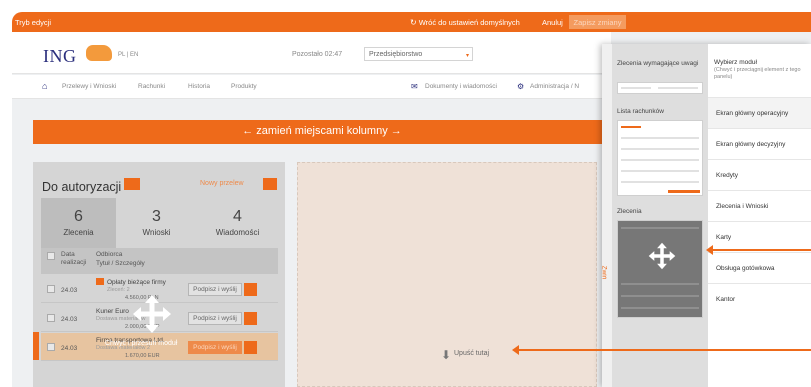 Image resolution: width=811 pixels, height=387 pixels. Describe the element at coordinates (759, 174) in the screenshot. I see `menu-item-credits: Kredyty` at that location.